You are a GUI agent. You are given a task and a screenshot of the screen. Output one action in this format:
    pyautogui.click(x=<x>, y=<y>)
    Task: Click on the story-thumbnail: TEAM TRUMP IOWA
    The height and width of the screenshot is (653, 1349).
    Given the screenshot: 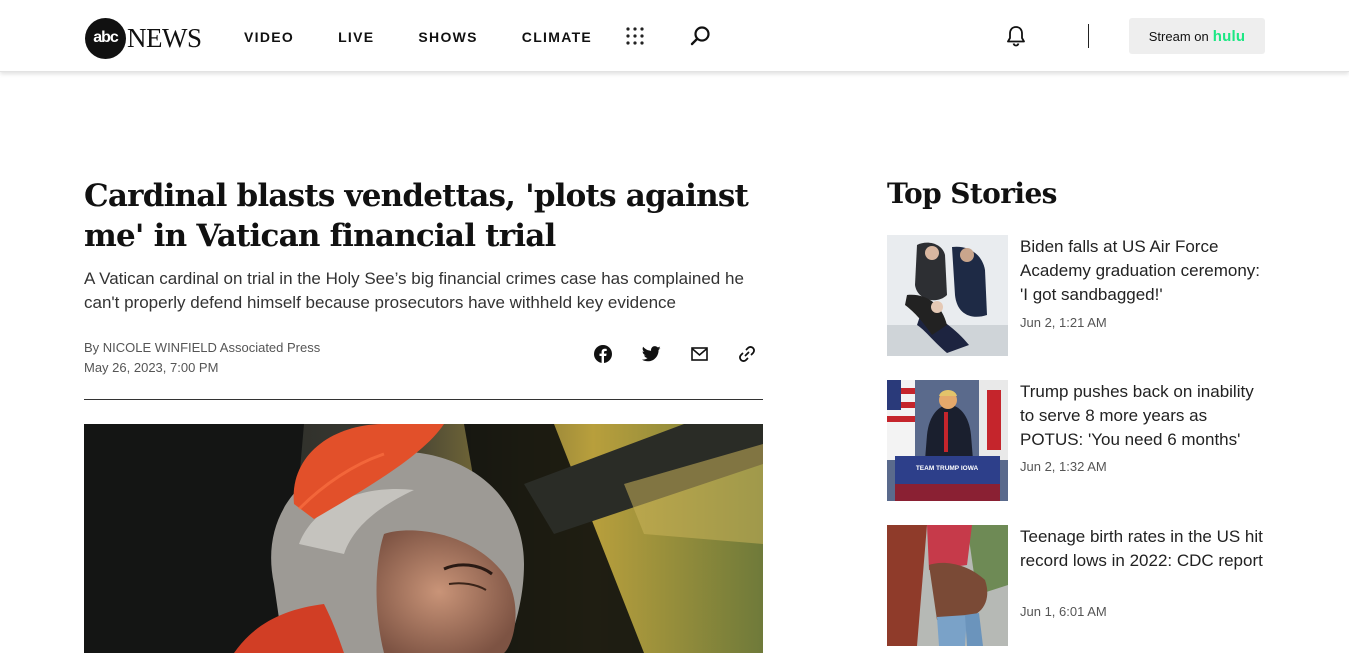 What is the action you would take?
    pyautogui.click(x=947, y=440)
    